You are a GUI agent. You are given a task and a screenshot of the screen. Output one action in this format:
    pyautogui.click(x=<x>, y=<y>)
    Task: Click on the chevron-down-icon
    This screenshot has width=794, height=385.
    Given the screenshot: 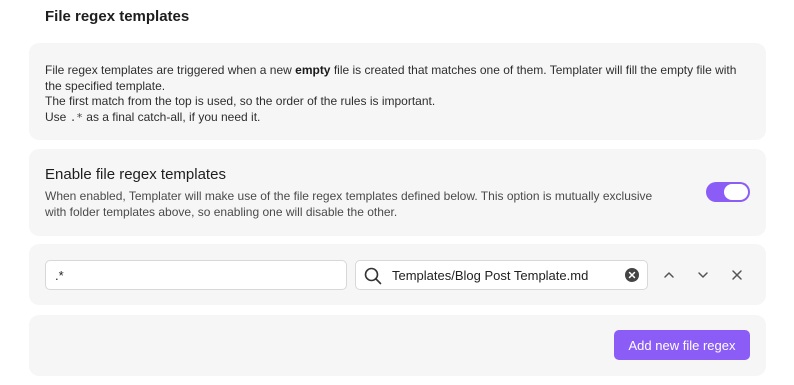 What is the action you would take?
    pyautogui.click(x=703, y=275)
    